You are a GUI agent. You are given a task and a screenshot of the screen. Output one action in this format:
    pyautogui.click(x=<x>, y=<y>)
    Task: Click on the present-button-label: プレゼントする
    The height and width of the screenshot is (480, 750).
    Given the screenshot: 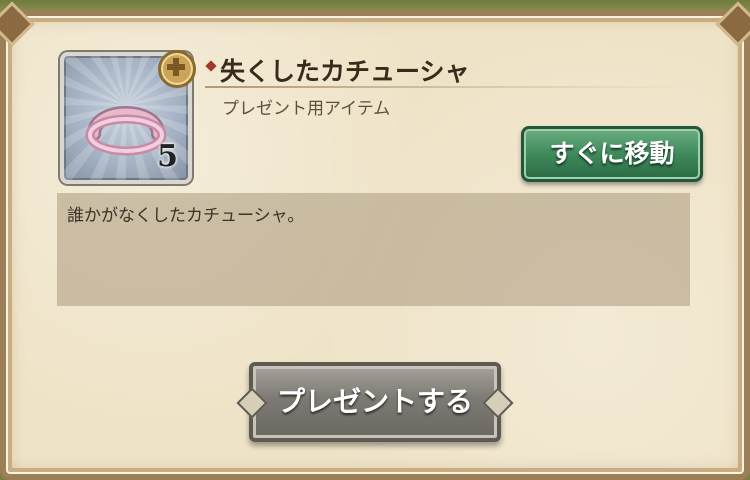 What is the action you would take?
    pyautogui.click(x=374, y=401)
    